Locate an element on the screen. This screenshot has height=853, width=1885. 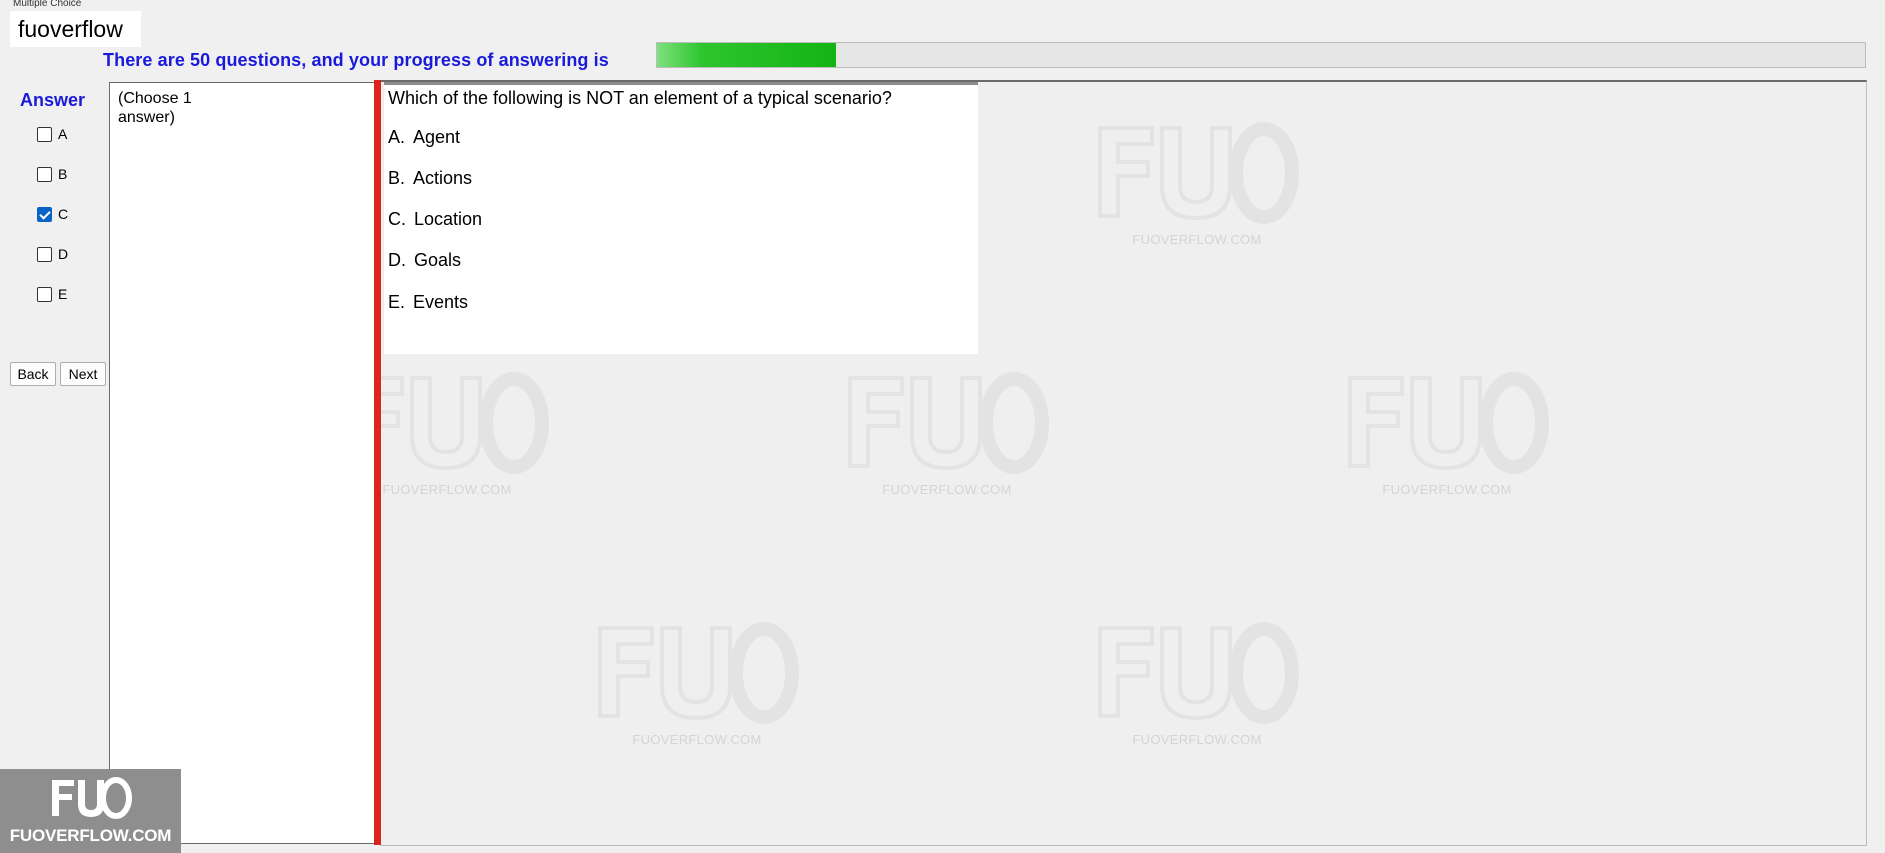
answer-option-label: C is located at coordinates (63, 214).